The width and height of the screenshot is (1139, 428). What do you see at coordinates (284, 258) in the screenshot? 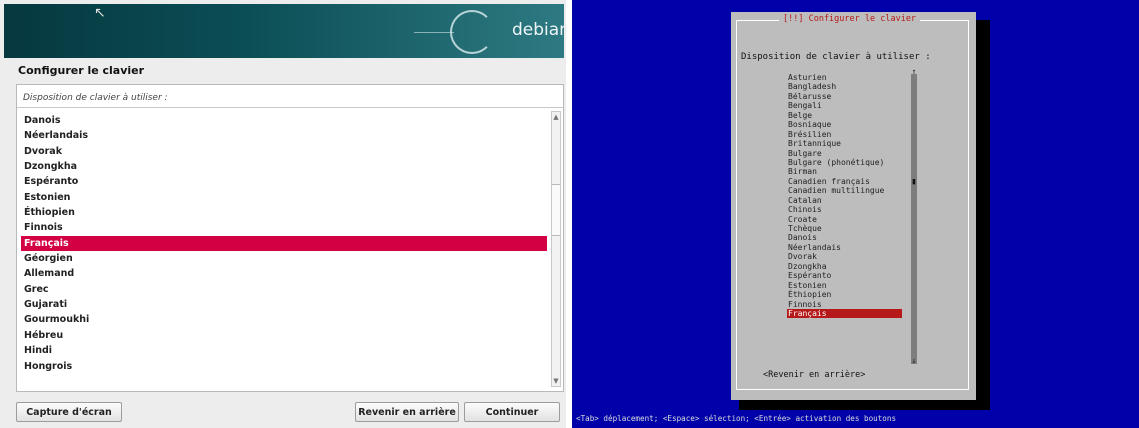
I see `list-item: Géorgien` at bounding box center [284, 258].